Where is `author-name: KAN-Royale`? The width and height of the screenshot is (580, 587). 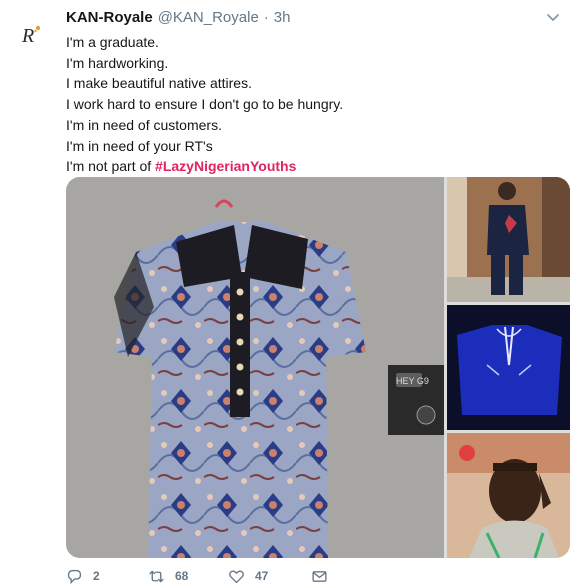 author-name: KAN-Royale is located at coordinates (109, 17).